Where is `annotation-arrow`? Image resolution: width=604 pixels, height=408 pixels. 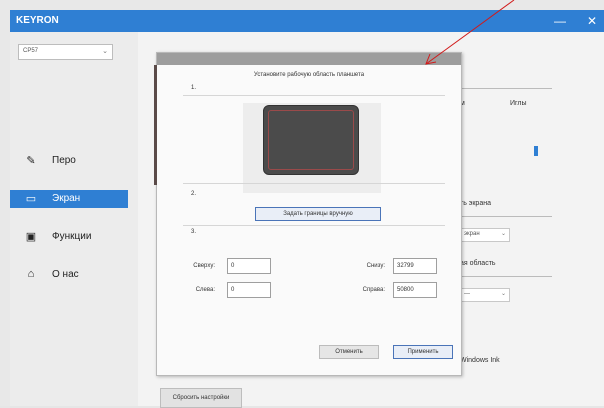 annotation-arrow is located at coordinates (470, 32).